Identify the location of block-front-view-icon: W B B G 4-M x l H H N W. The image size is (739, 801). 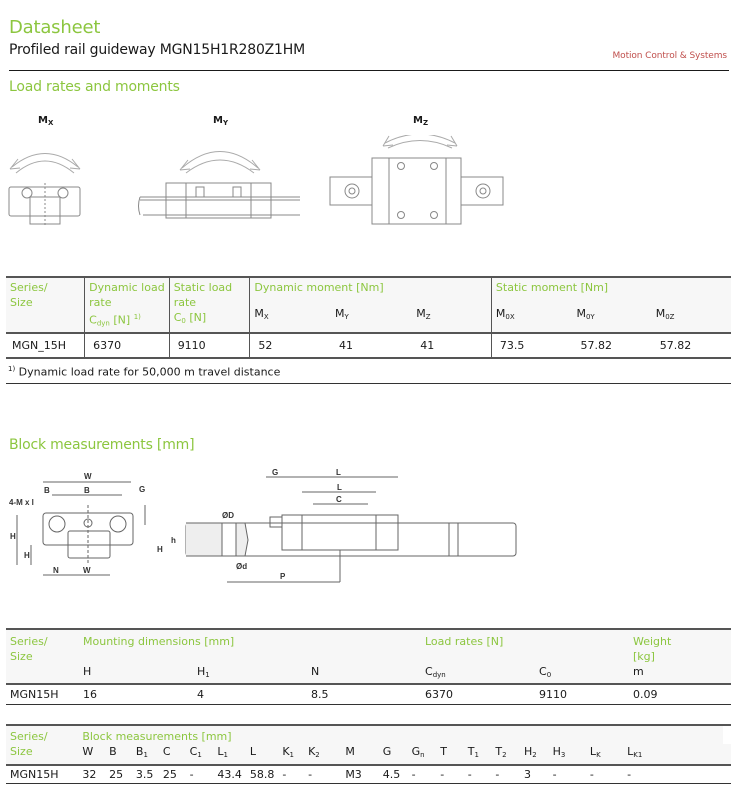
(77, 523).